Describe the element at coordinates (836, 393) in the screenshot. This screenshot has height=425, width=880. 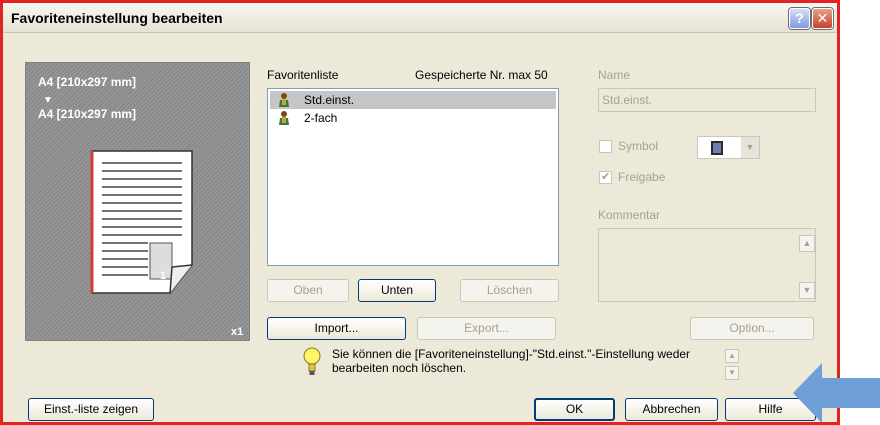
I see `annotation-arrow-icon` at that location.